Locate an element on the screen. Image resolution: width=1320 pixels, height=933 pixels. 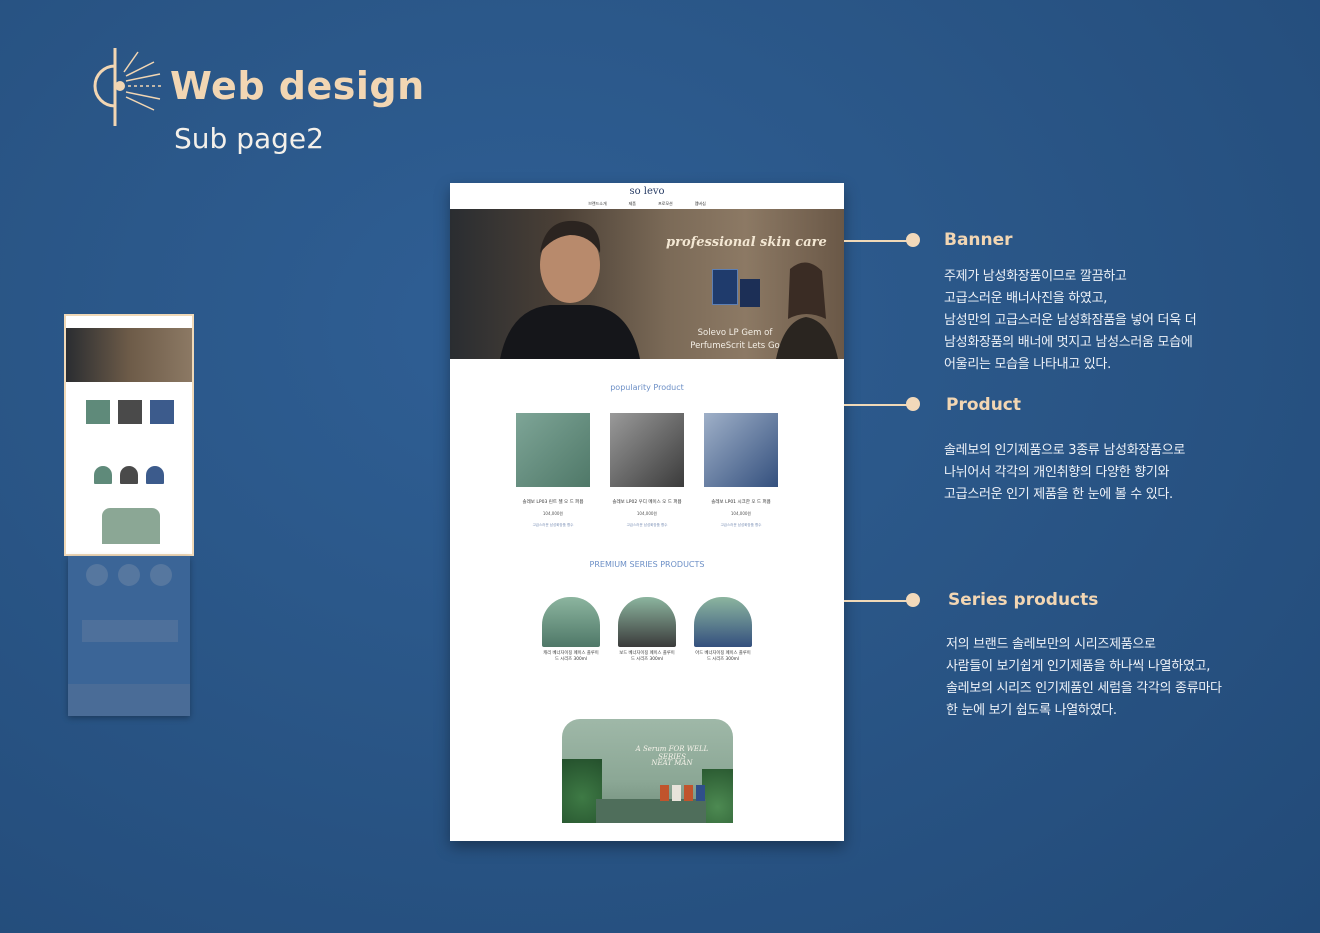
series-connector is located at coordinates (877, 601).